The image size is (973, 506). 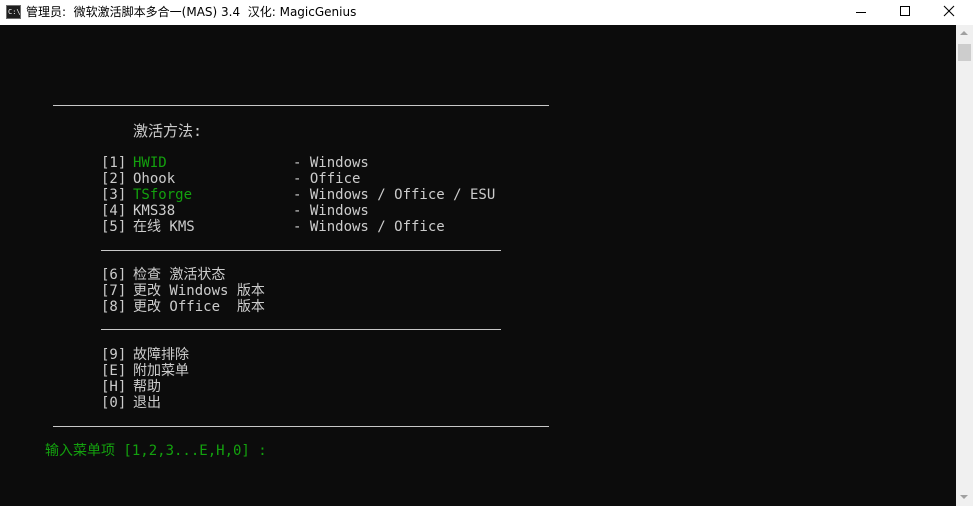 I want to click on tool-key: [8], so click(x=114, y=307).